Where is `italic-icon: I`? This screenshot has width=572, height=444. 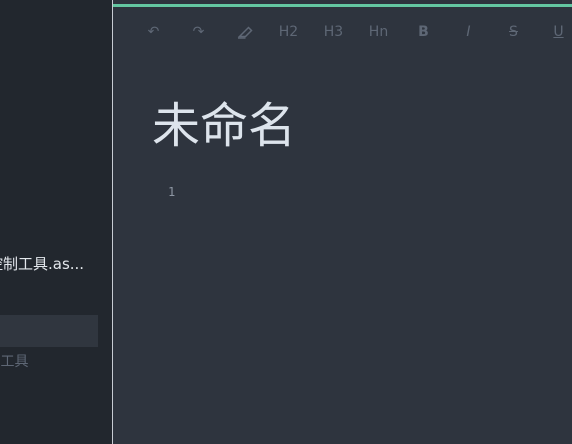
italic-icon: I is located at coordinates (468, 32).